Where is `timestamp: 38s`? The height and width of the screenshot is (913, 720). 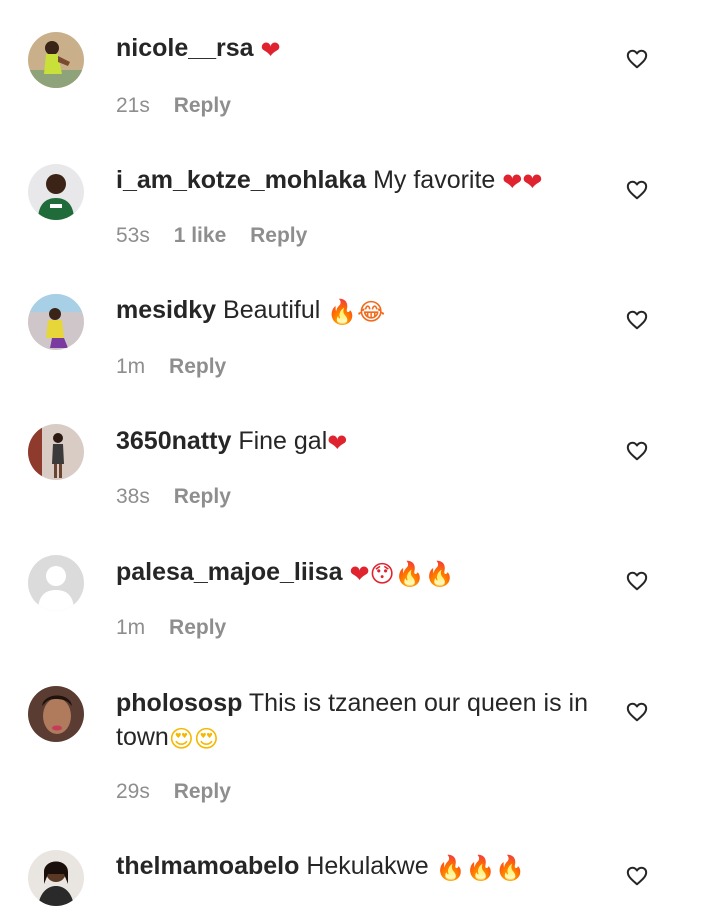 timestamp: 38s is located at coordinates (133, 496).